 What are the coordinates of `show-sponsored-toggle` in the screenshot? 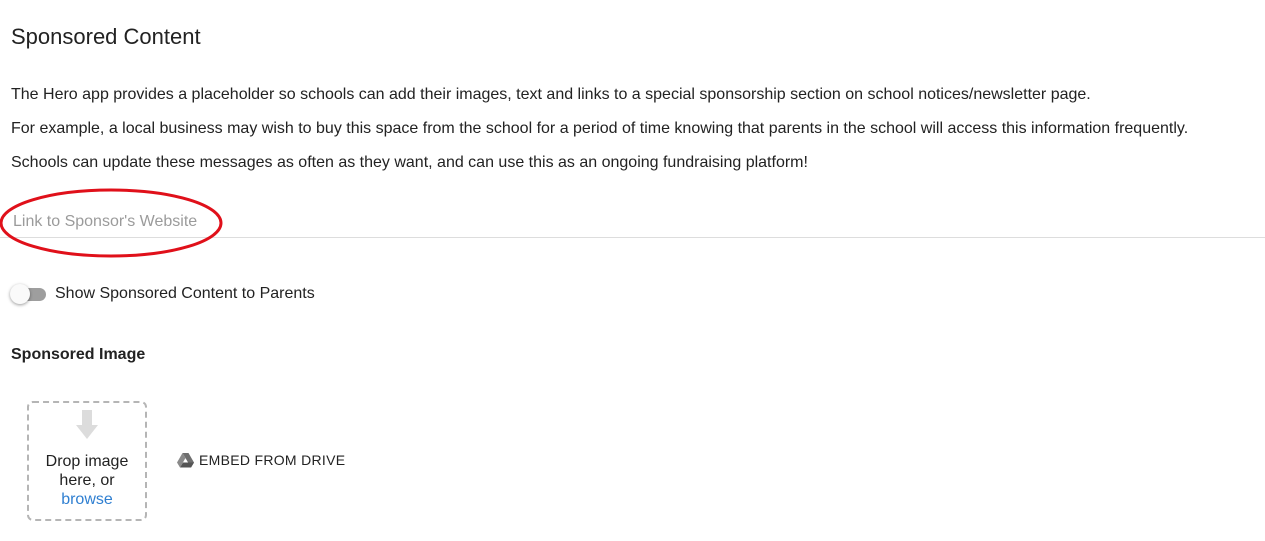 It's located at (28, 294).